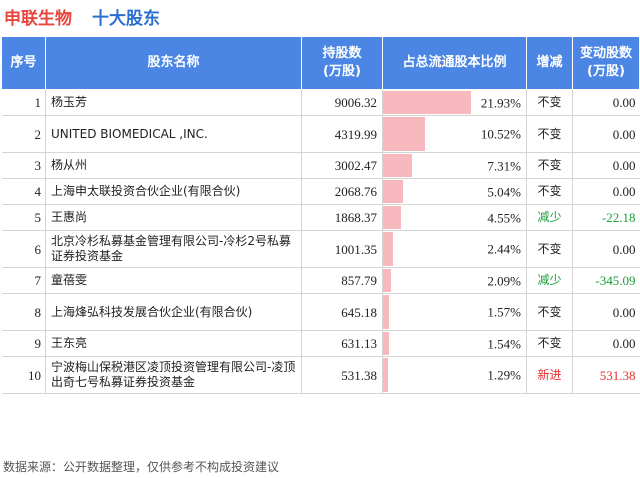  I want to click on row-rank: 3, so click(23, 165).